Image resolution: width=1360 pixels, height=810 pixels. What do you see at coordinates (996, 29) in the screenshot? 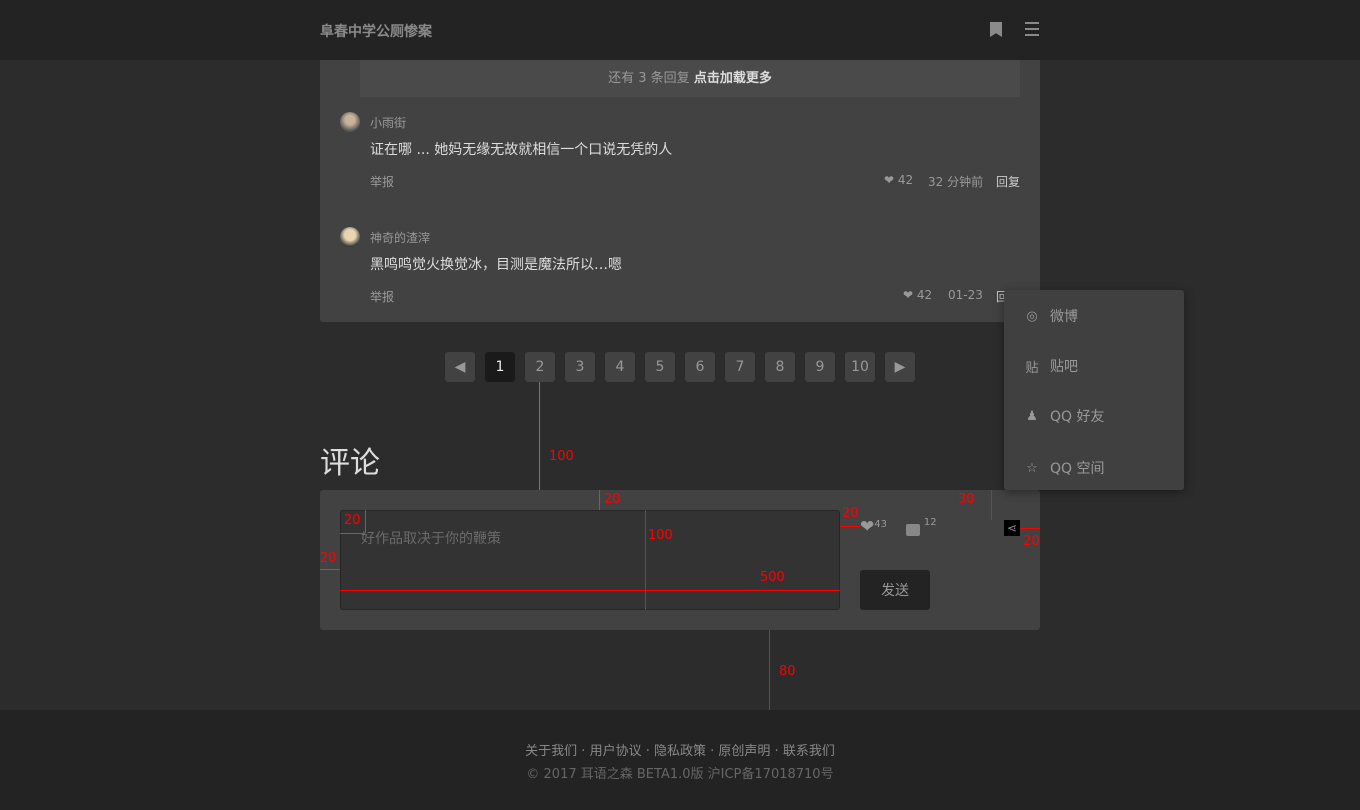
I see `bookmark-icon` at bounding box center [996, 29].